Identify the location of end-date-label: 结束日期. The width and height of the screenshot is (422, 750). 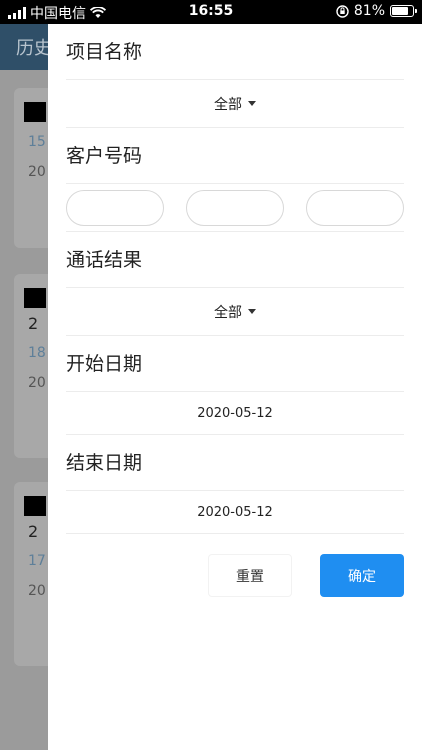
(235, 463).